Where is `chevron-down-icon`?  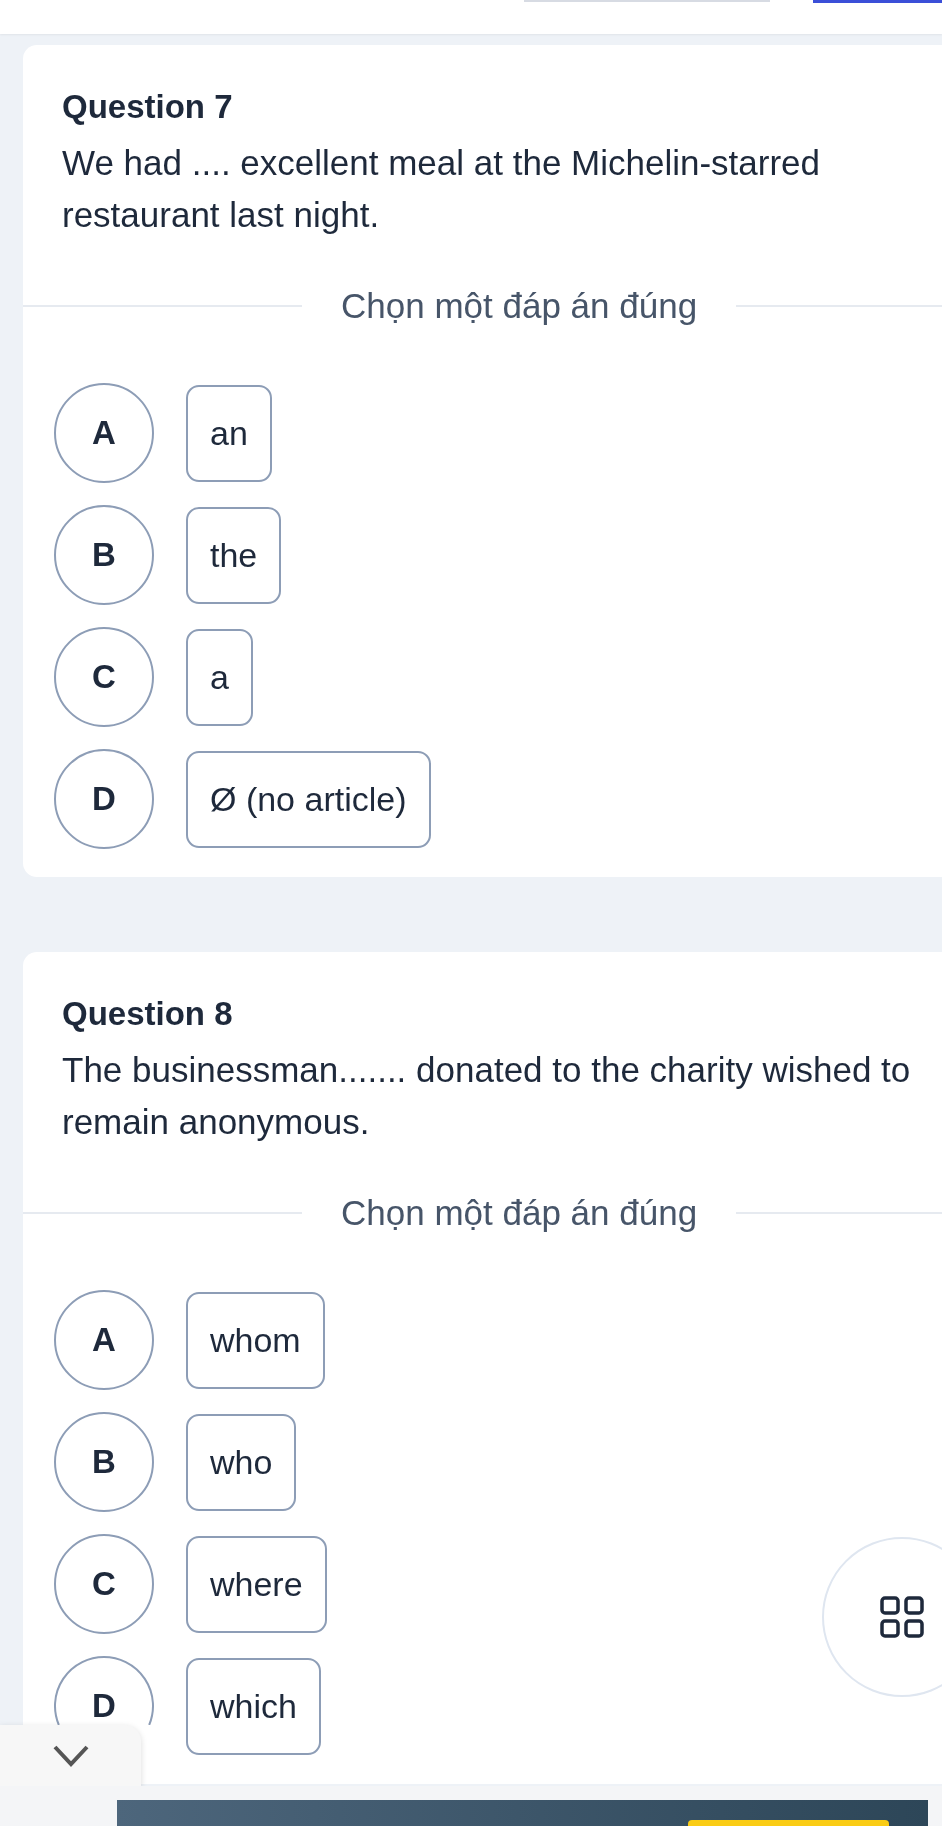
chevron-down-icon is located at coordinates (70, 1755).